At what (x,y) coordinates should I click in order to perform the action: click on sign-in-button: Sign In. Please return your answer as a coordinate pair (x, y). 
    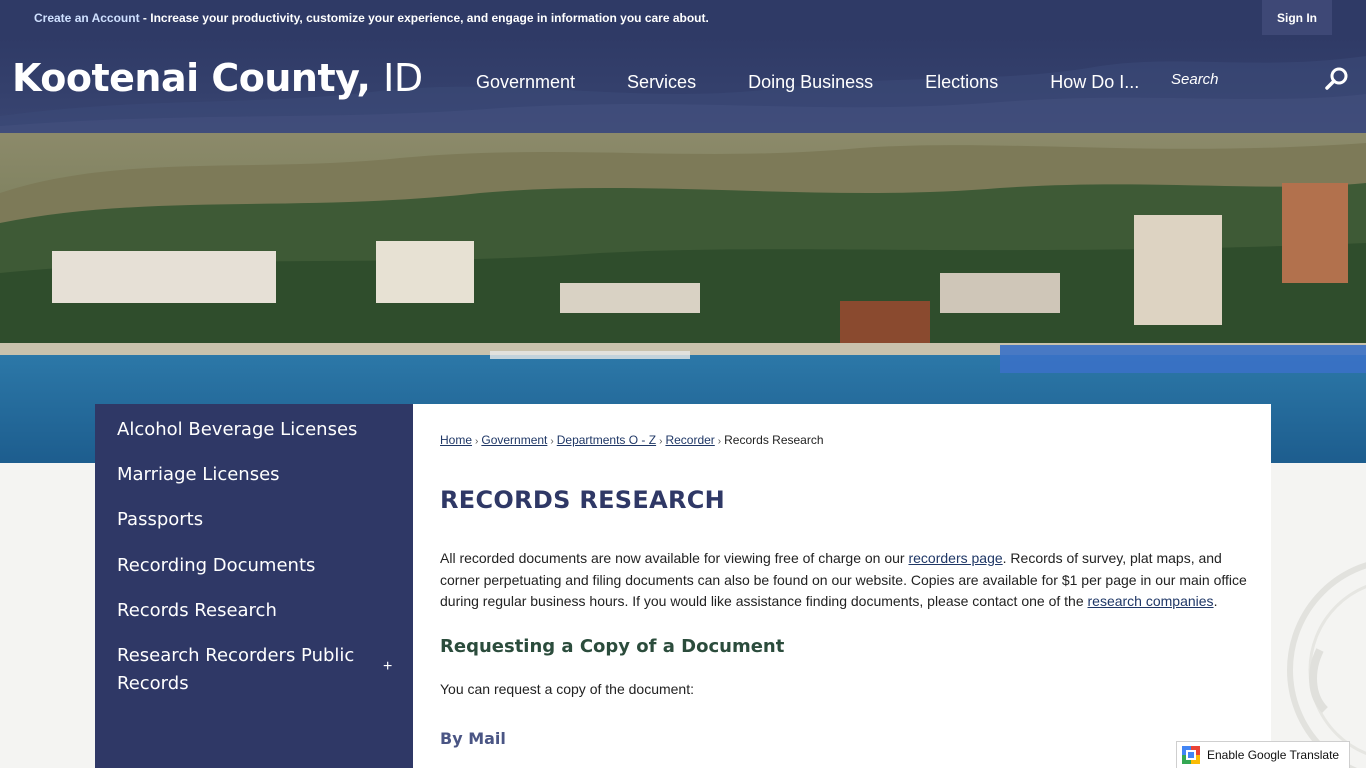
    Looking at the image, I should click on (1297, 17).